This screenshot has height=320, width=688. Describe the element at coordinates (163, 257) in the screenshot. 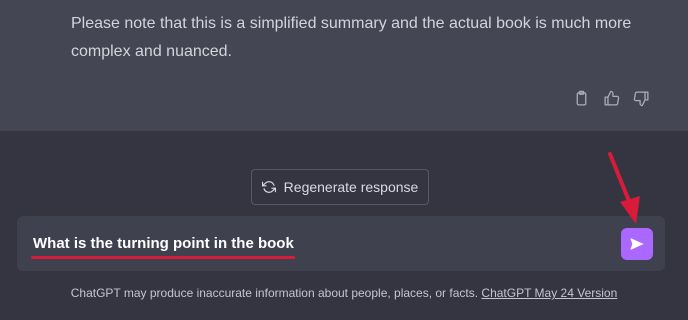

I see `annotation-underline` at that location.